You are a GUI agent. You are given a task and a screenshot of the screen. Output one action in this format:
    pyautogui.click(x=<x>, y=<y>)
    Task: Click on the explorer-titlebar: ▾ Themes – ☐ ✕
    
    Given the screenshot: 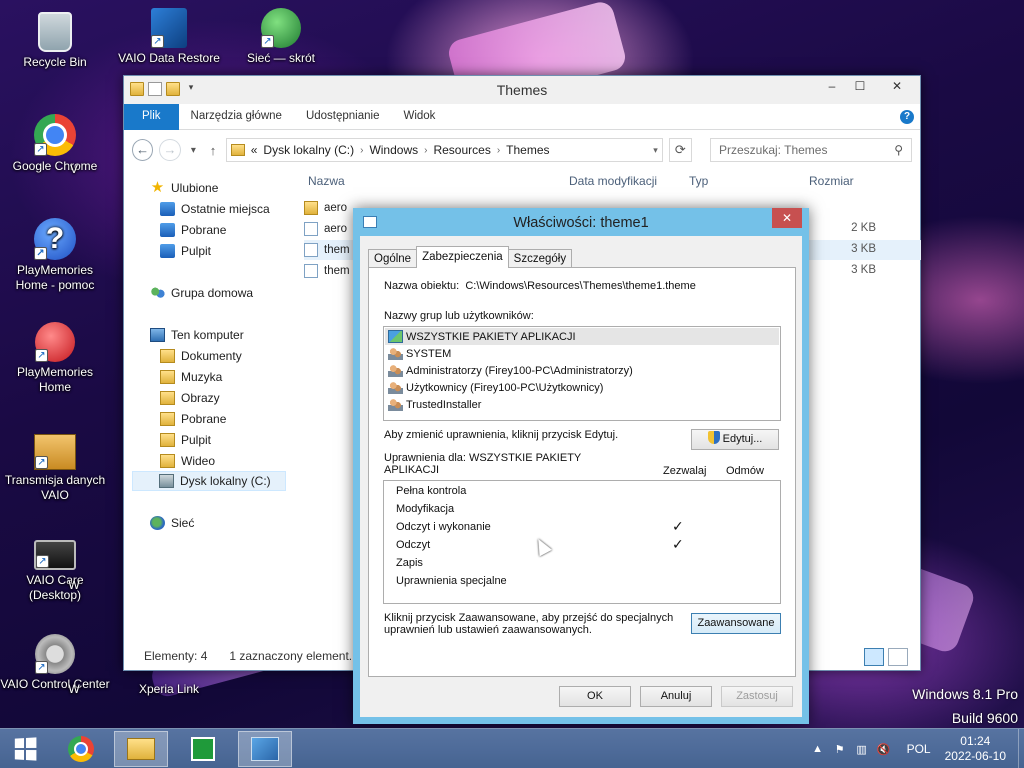 What is the action you would take?
    pyautogui.click(x=522, y=90)
    